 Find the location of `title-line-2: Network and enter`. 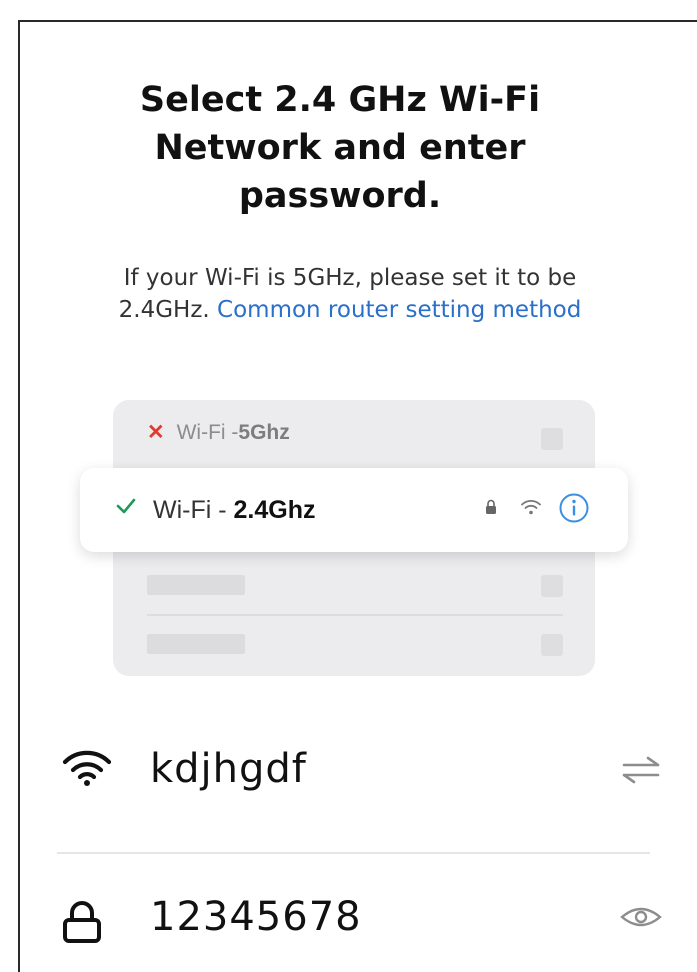

title-line-2: Network and enter is located at coordinates (340, 148).